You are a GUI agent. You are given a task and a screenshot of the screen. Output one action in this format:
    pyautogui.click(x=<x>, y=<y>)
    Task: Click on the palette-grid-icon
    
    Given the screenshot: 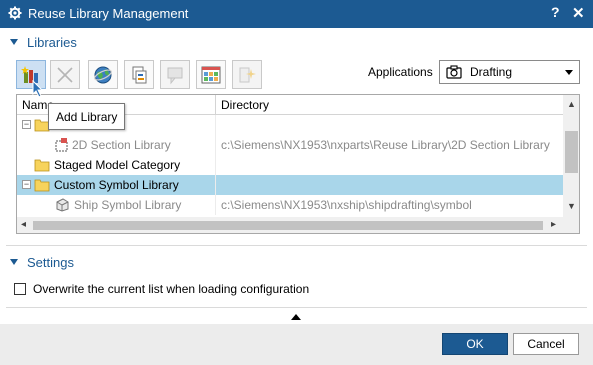 What is the action you would take?
    pyautogui.click(x=211, y=74)
    